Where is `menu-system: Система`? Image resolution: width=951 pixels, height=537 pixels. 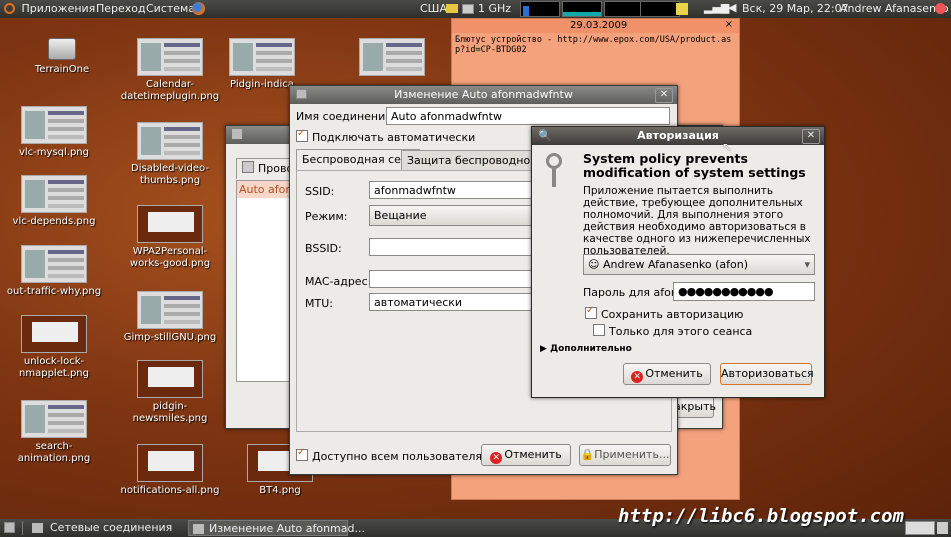
menu-system: Система is located at coordinates (170, 8).